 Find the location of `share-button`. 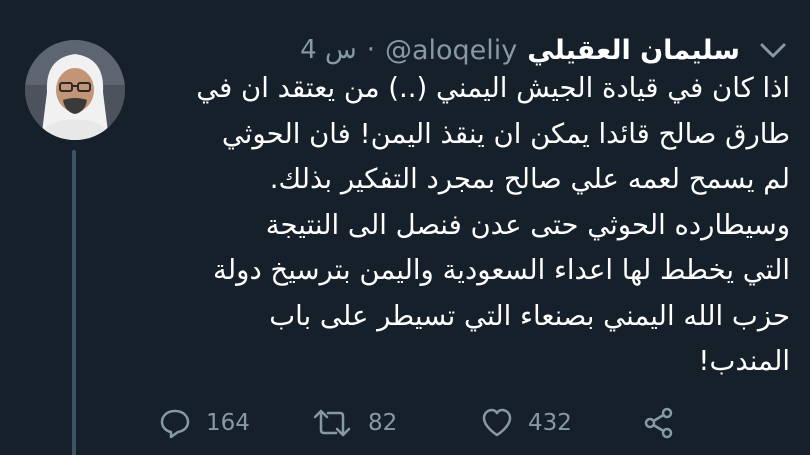

share-button is located at coordinates (659, 423).